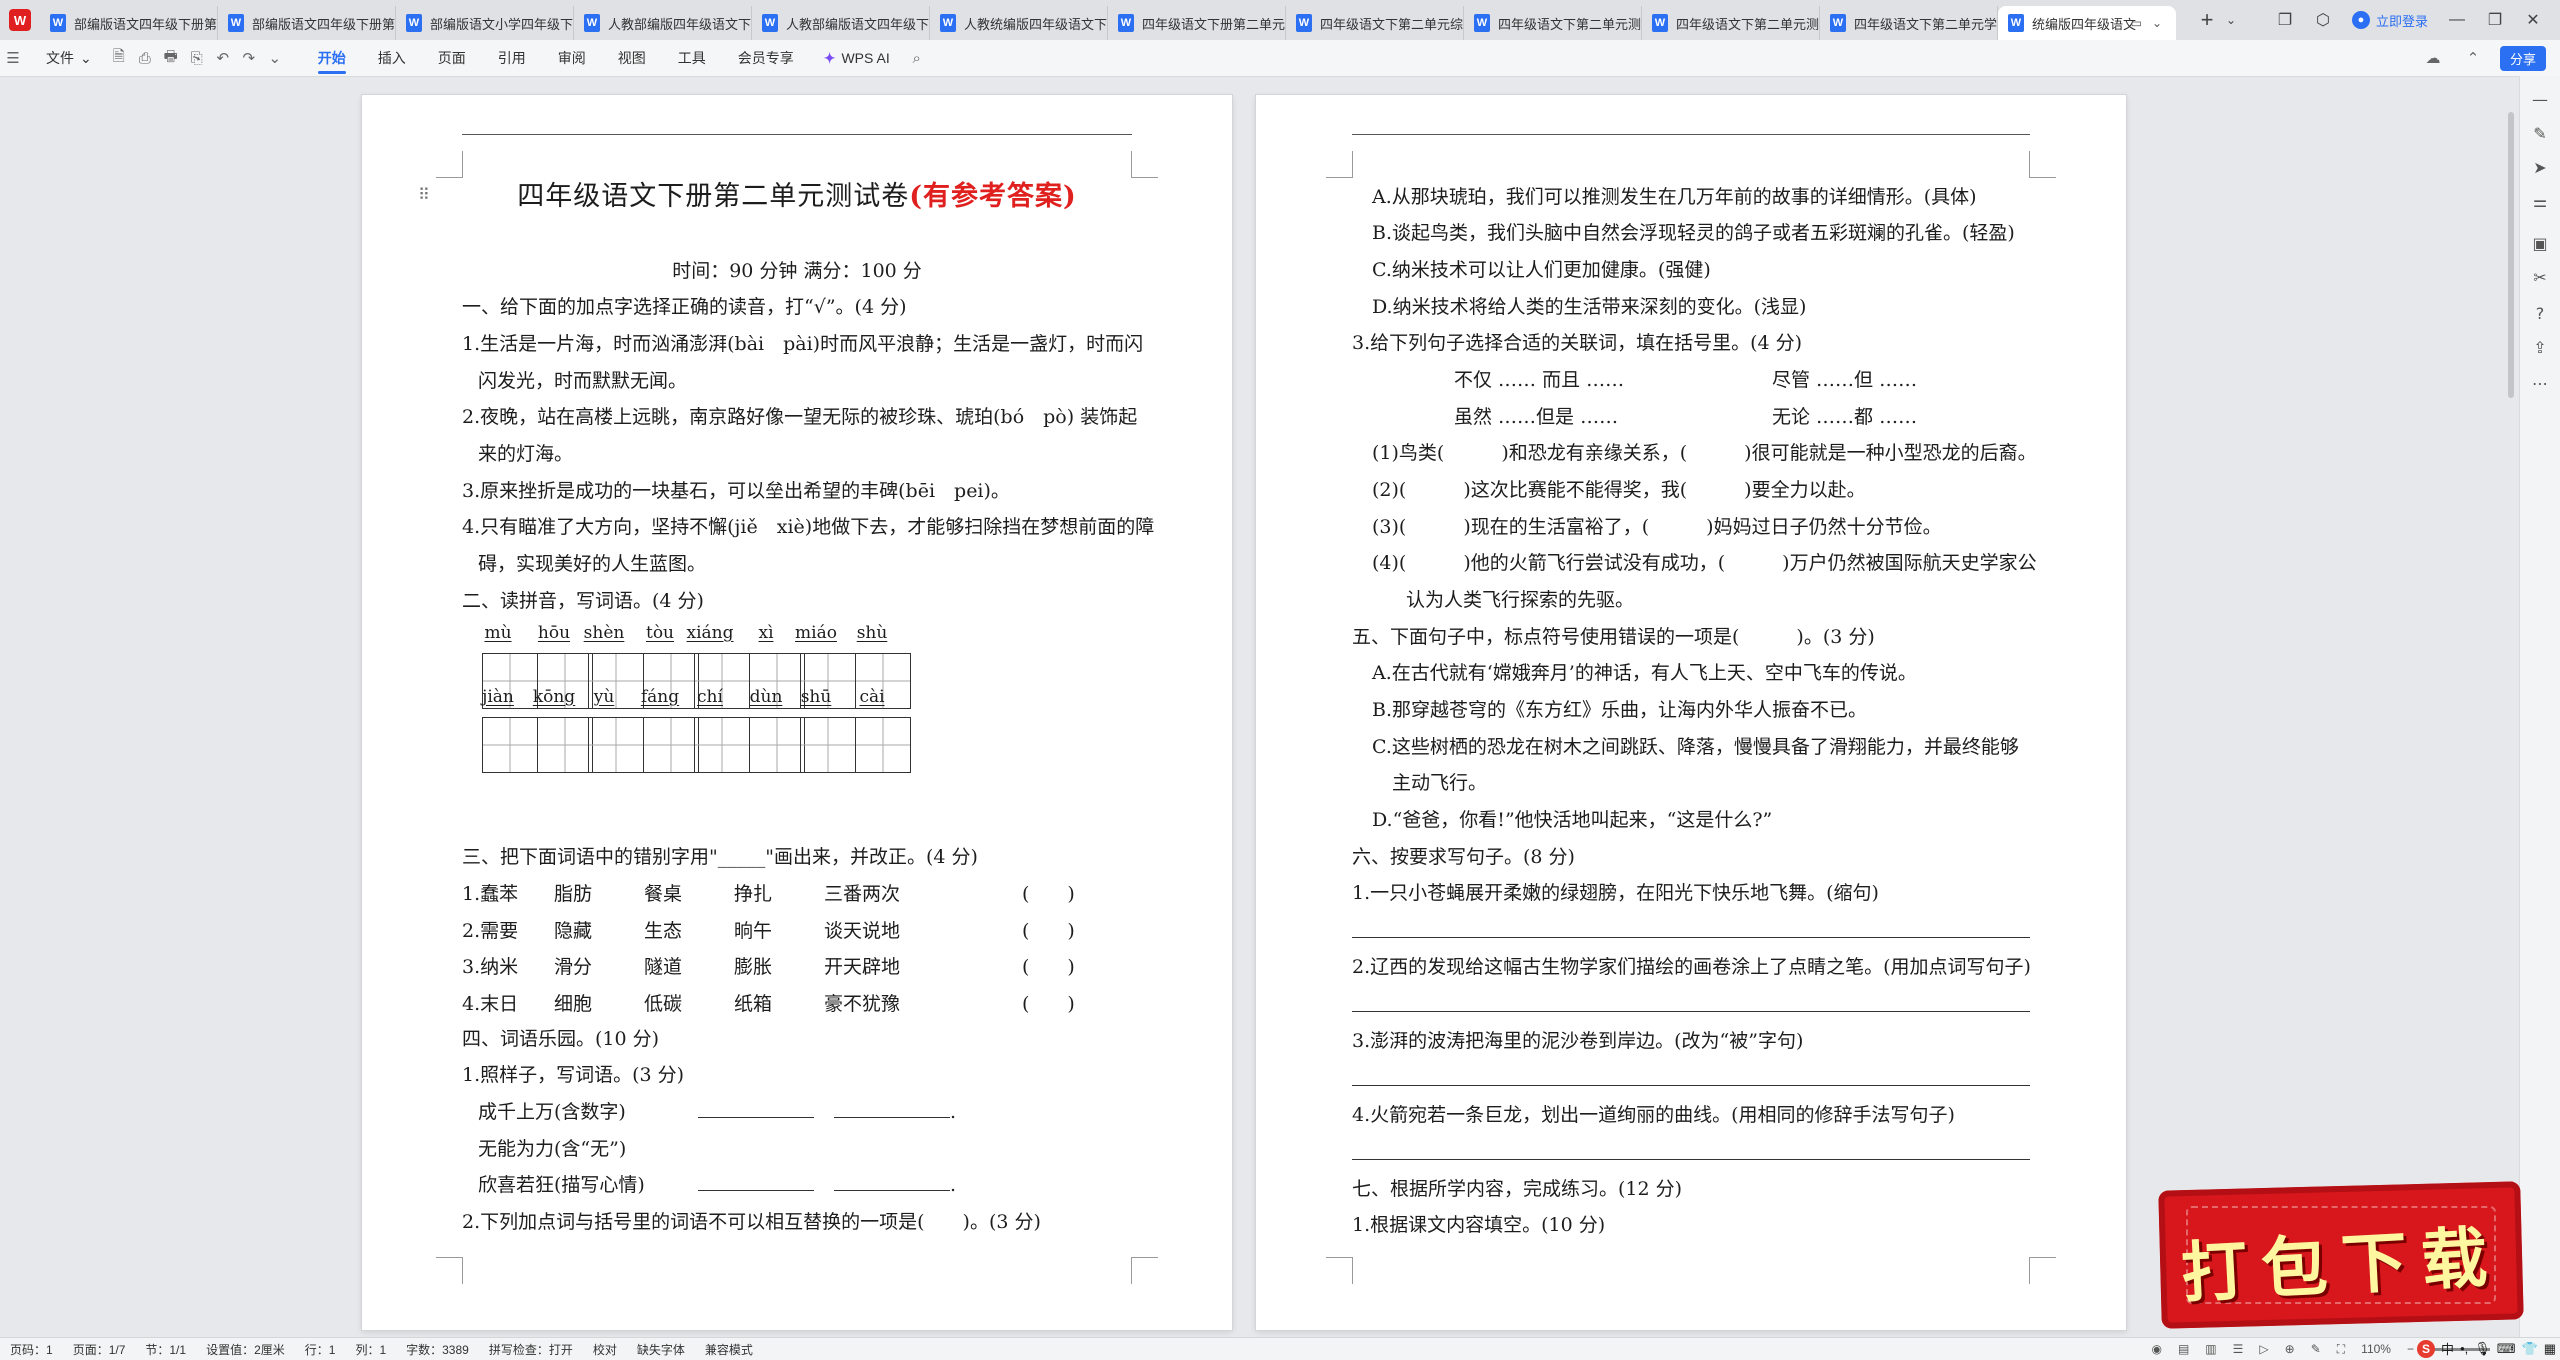 The image size is (2560, 1360). Describe the element at coordinates (2183, 1349) in the screenshot. I see `page-view-icon: ▤` at that location.